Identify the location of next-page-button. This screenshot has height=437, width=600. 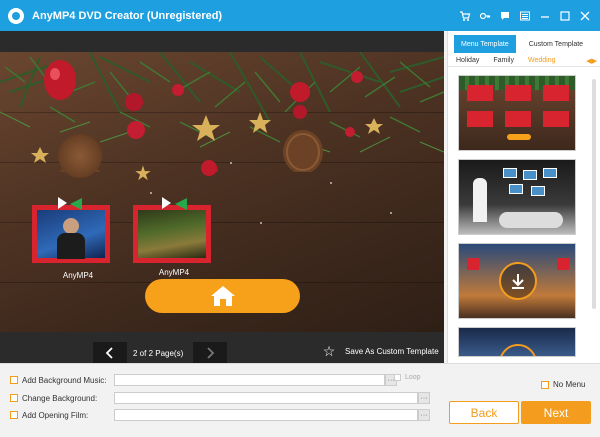
(210, 353).